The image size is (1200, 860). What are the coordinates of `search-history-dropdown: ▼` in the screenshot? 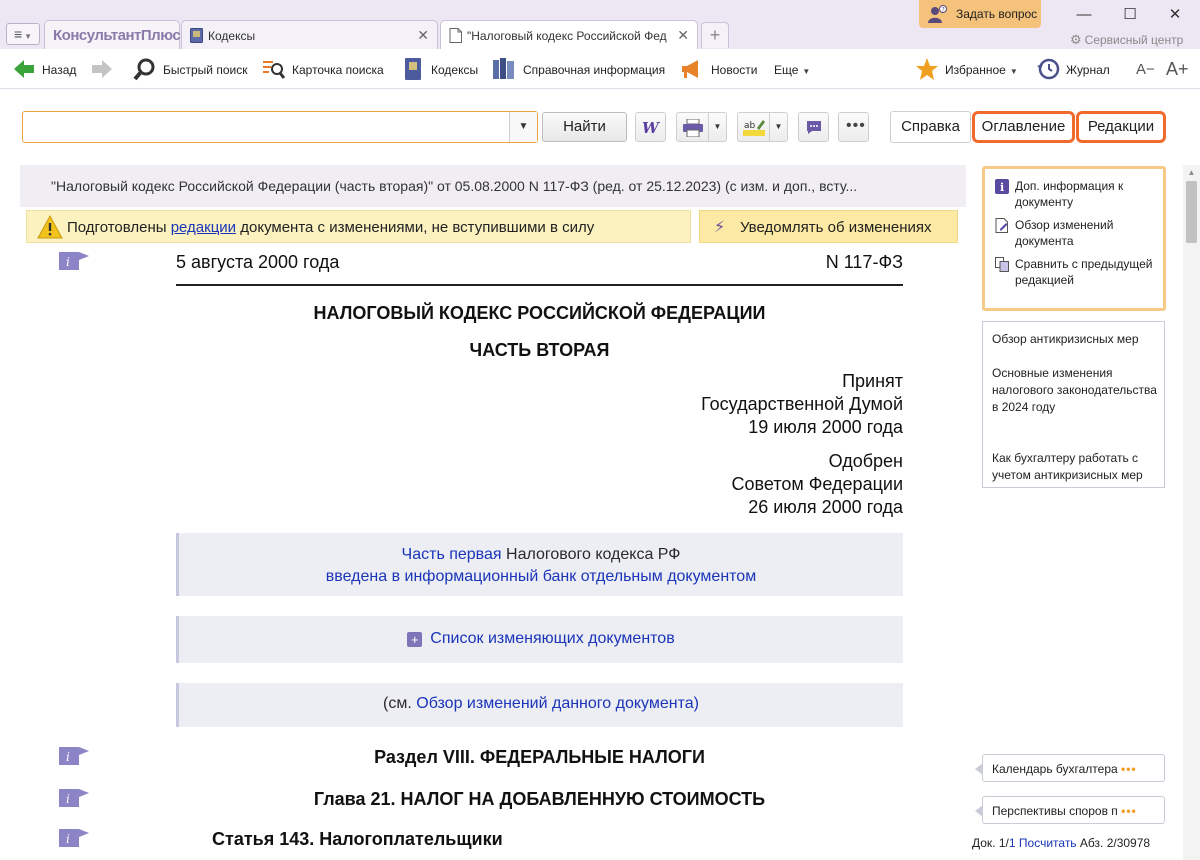 It's located at (523, 127).